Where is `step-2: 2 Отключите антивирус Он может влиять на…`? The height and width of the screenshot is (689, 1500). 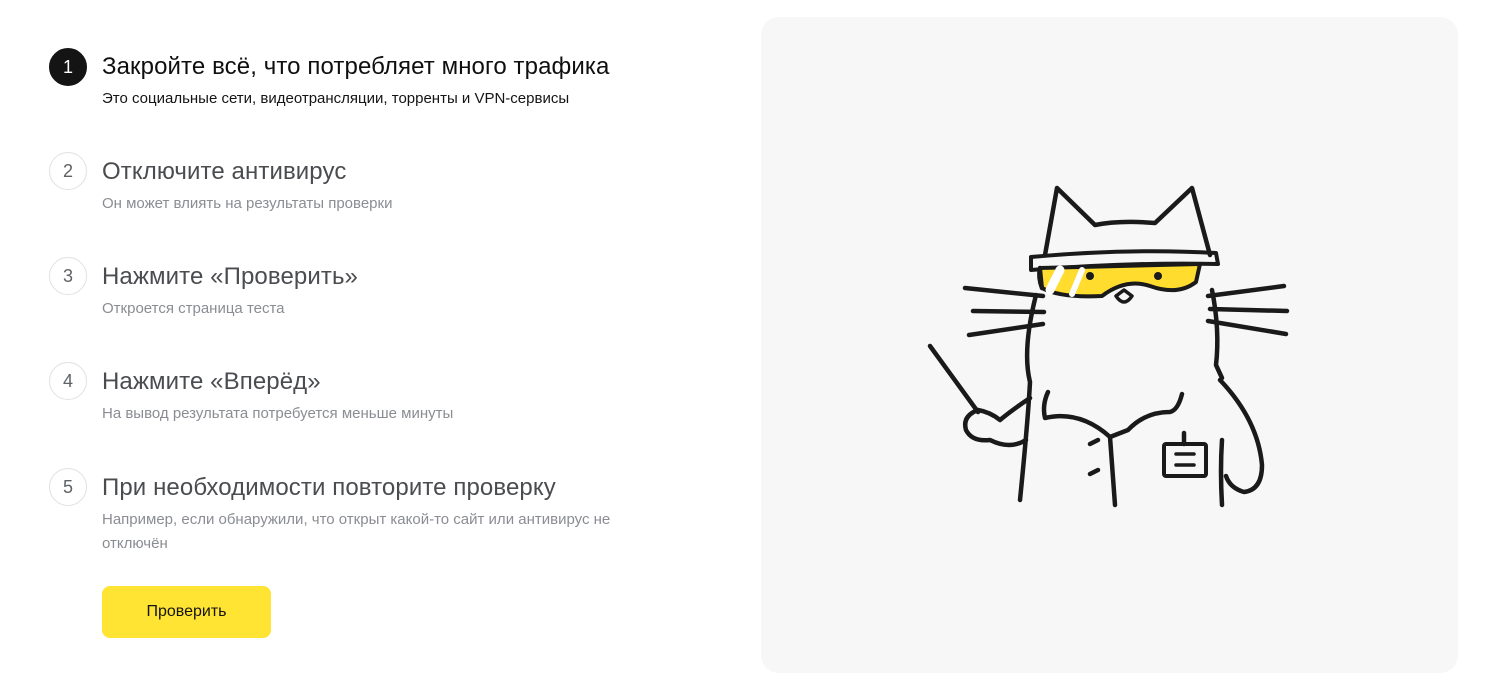
step-2: 2 Отключите антивирус Он может влиять на… is located at coordinates (395, 183).